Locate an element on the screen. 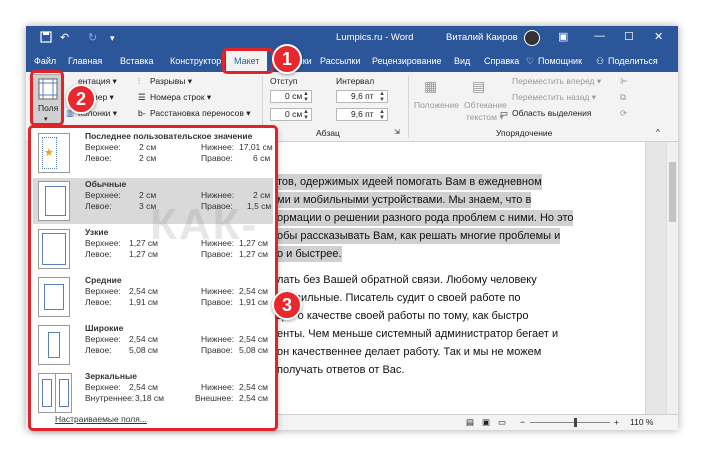  tab-insert: Вставка is located at coordinates (136, 61).